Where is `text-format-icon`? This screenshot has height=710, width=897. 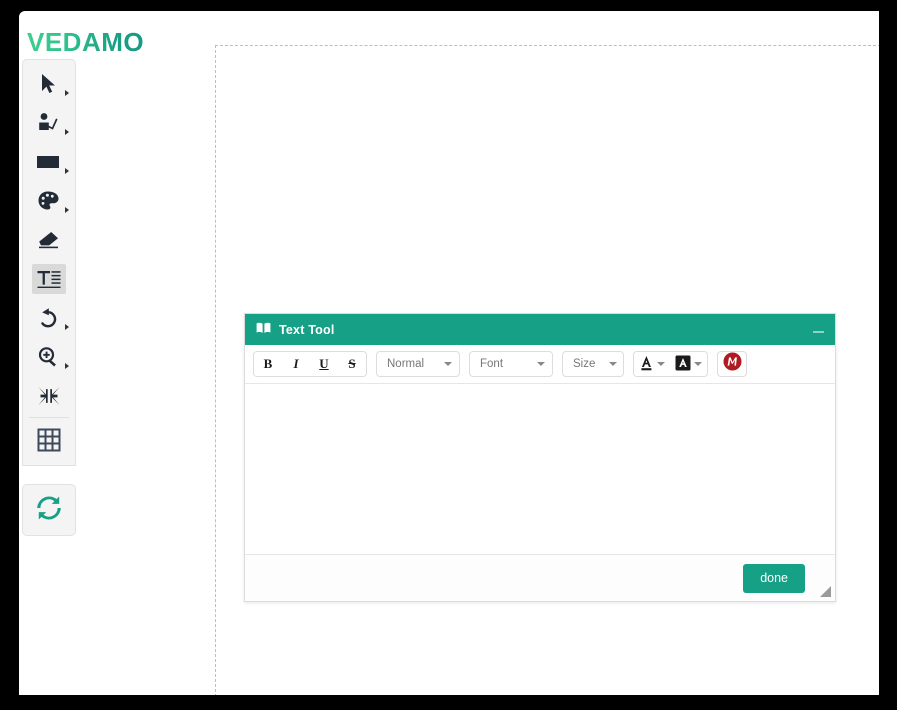
text-format-icon is located at coordinates (49, 278).